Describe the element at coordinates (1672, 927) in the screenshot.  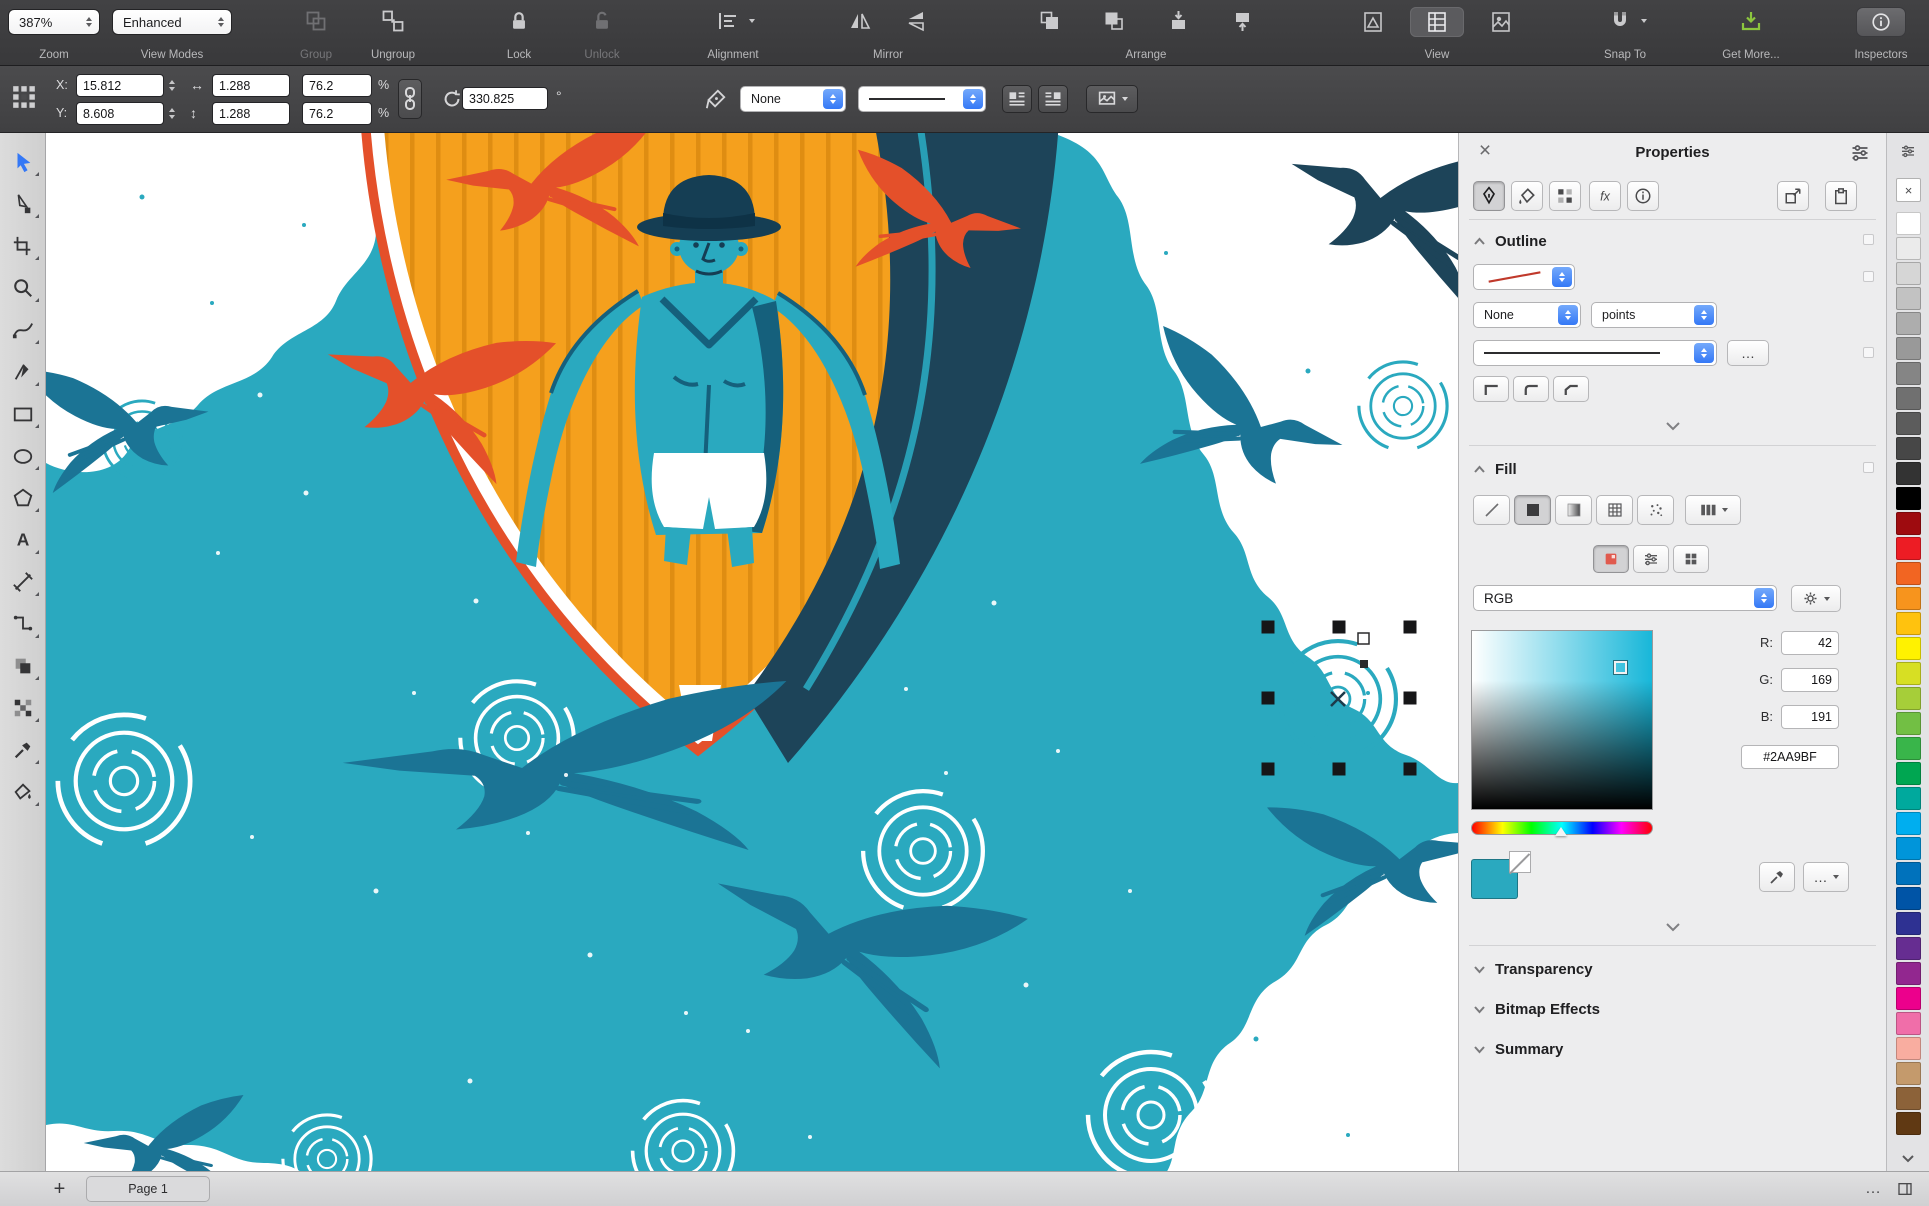
I see `fill-expander` at that location.